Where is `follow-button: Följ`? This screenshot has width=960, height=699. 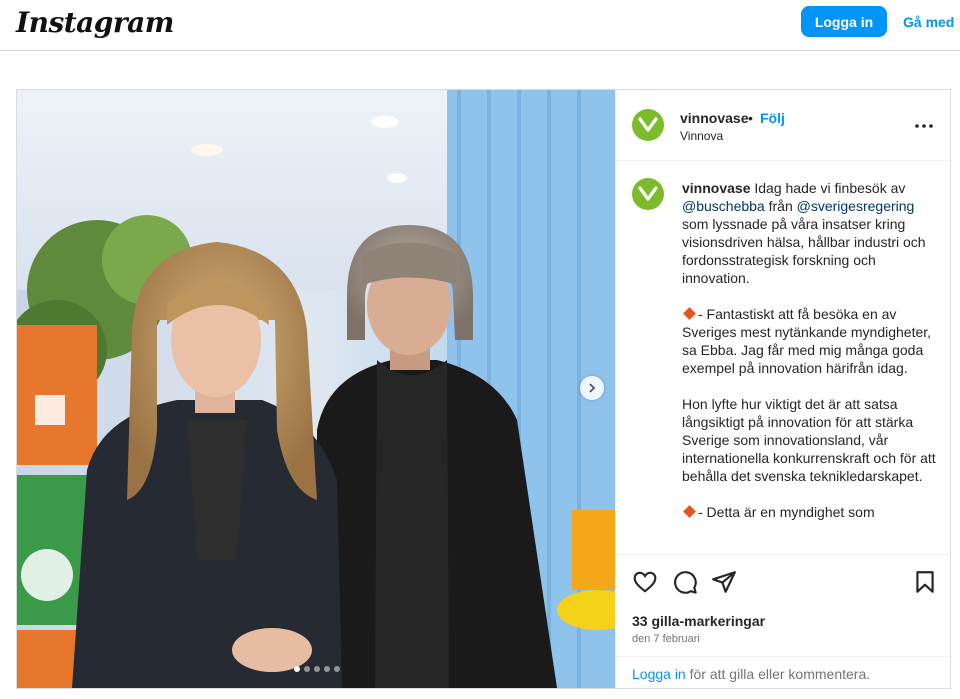
follow-button: Följ is located at coordinates (772, 118).